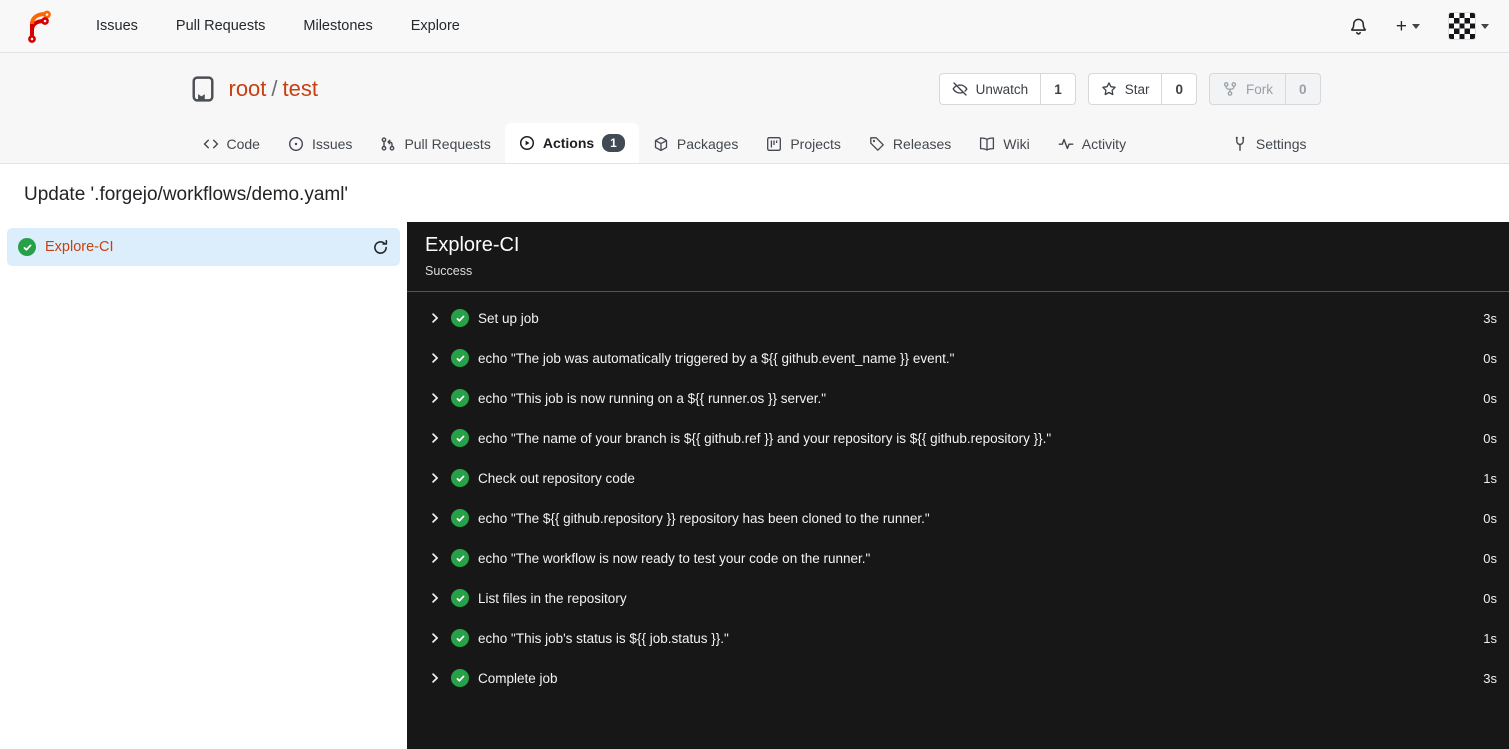  I want to click on repo-action-buttons: Unwatch 1 Star 0 Fork 0, so click(1129, 89).